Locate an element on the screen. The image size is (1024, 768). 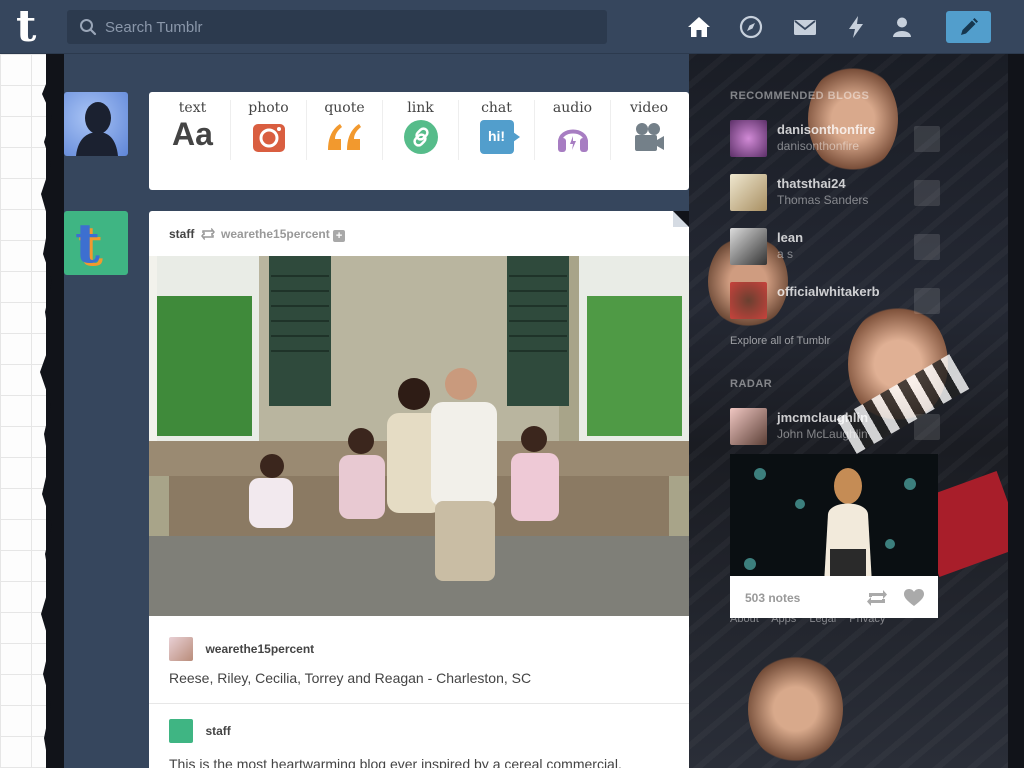
comment-author-row: staff is located at coordinates (419, 731).